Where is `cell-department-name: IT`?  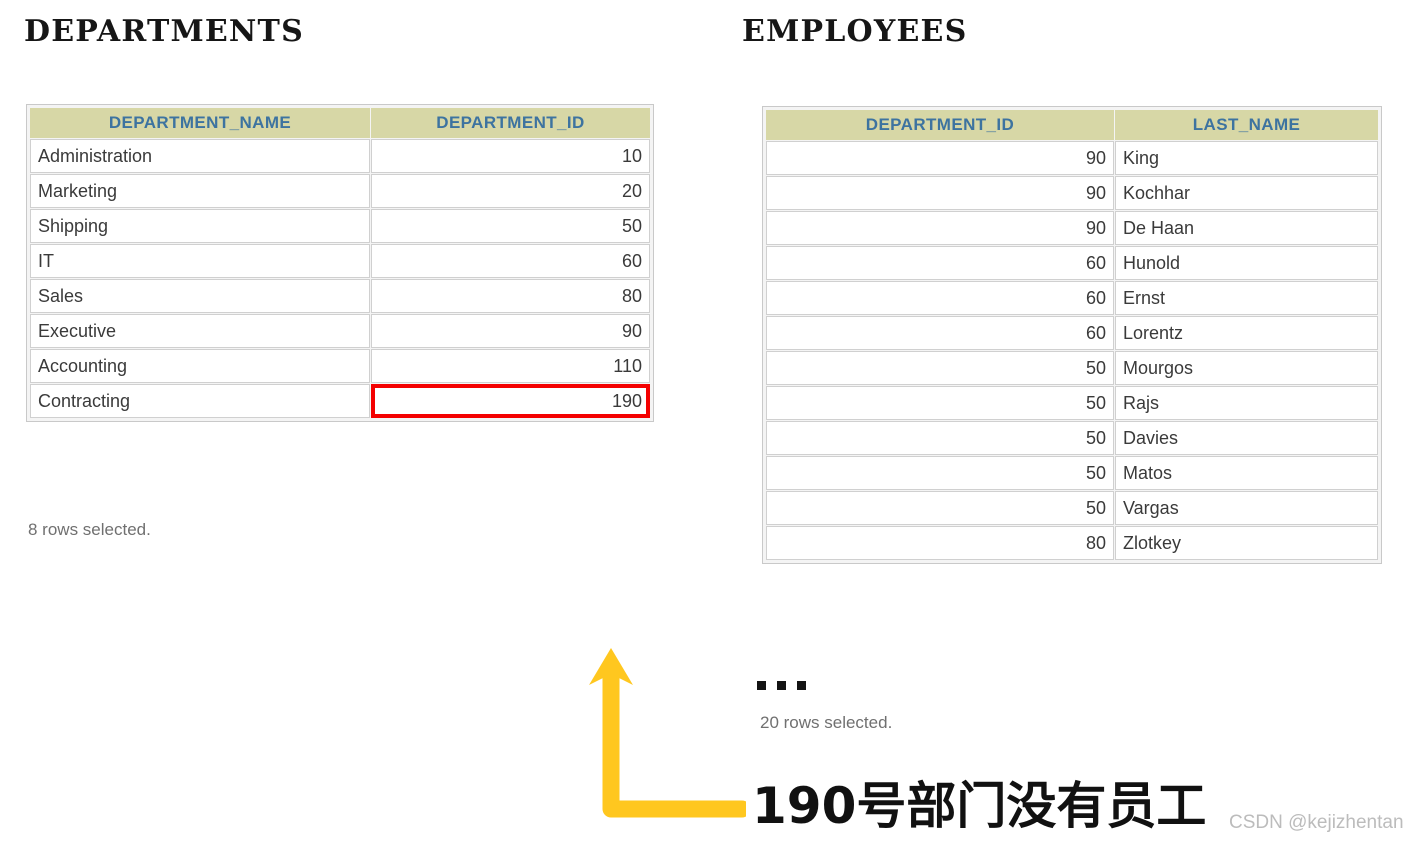 cell-department-name: IT is located at coordinates (200, 261).